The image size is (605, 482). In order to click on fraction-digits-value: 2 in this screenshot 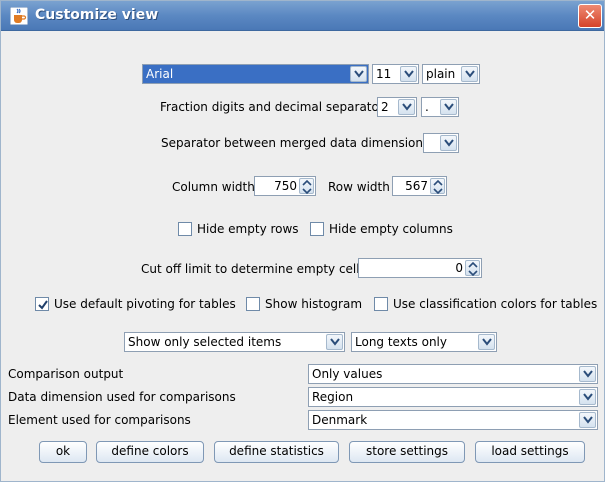, I will do `click(385, 107)`.